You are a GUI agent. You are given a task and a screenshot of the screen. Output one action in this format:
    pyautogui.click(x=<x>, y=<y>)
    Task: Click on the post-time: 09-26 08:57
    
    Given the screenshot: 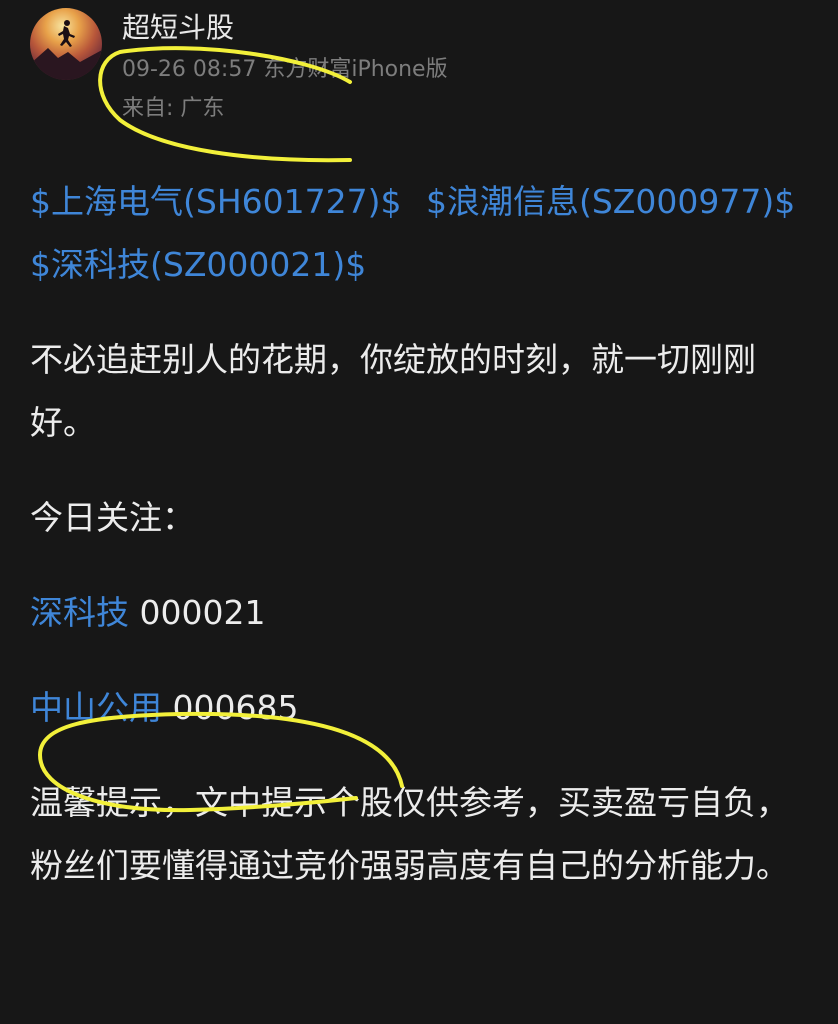 What is the action you would take?
    pyautogui.click(x=189, y=69)
    